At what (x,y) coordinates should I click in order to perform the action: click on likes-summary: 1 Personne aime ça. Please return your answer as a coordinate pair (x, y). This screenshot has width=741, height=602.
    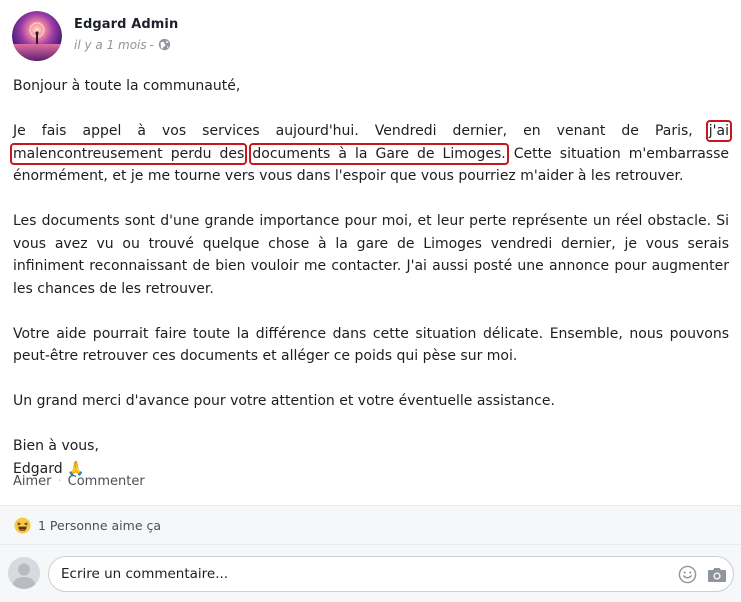
    Looking at the image, I should click on (370, 524).